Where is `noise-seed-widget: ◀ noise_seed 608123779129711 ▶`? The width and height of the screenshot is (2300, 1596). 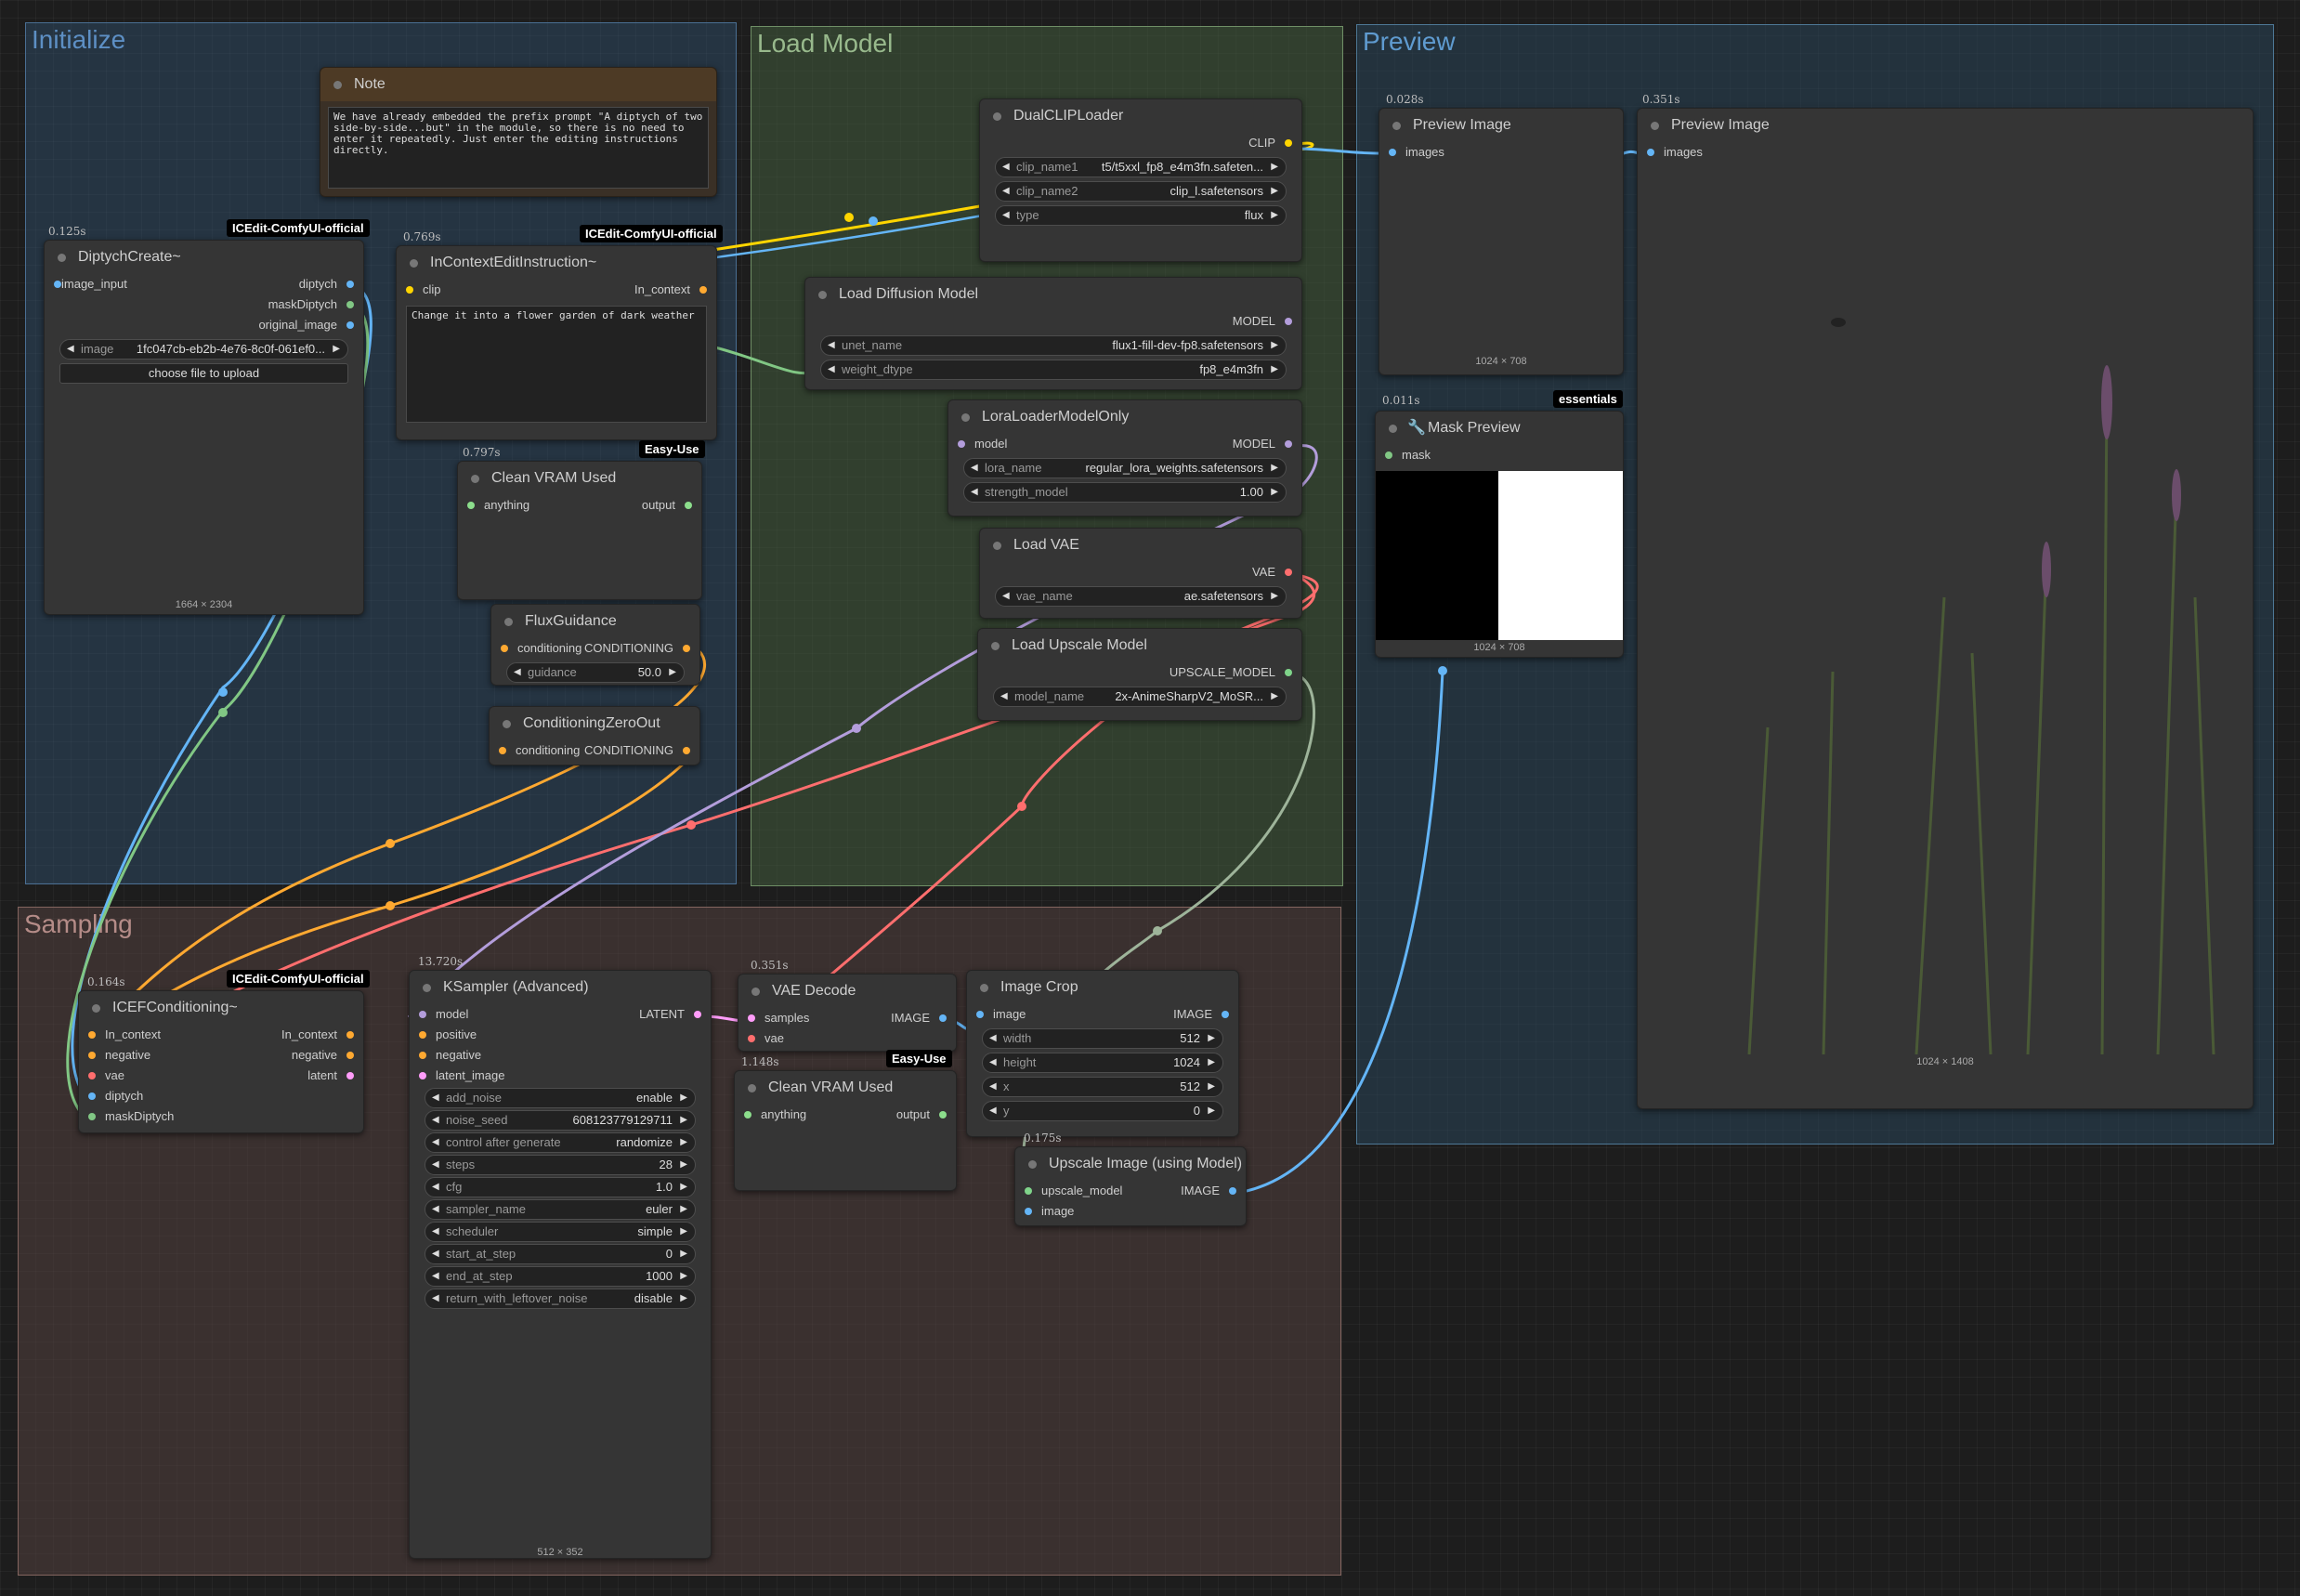 noise-seed-widget: ◀ noise_seed 608123779129711 ▶ is located at coordinates (560, 1120).